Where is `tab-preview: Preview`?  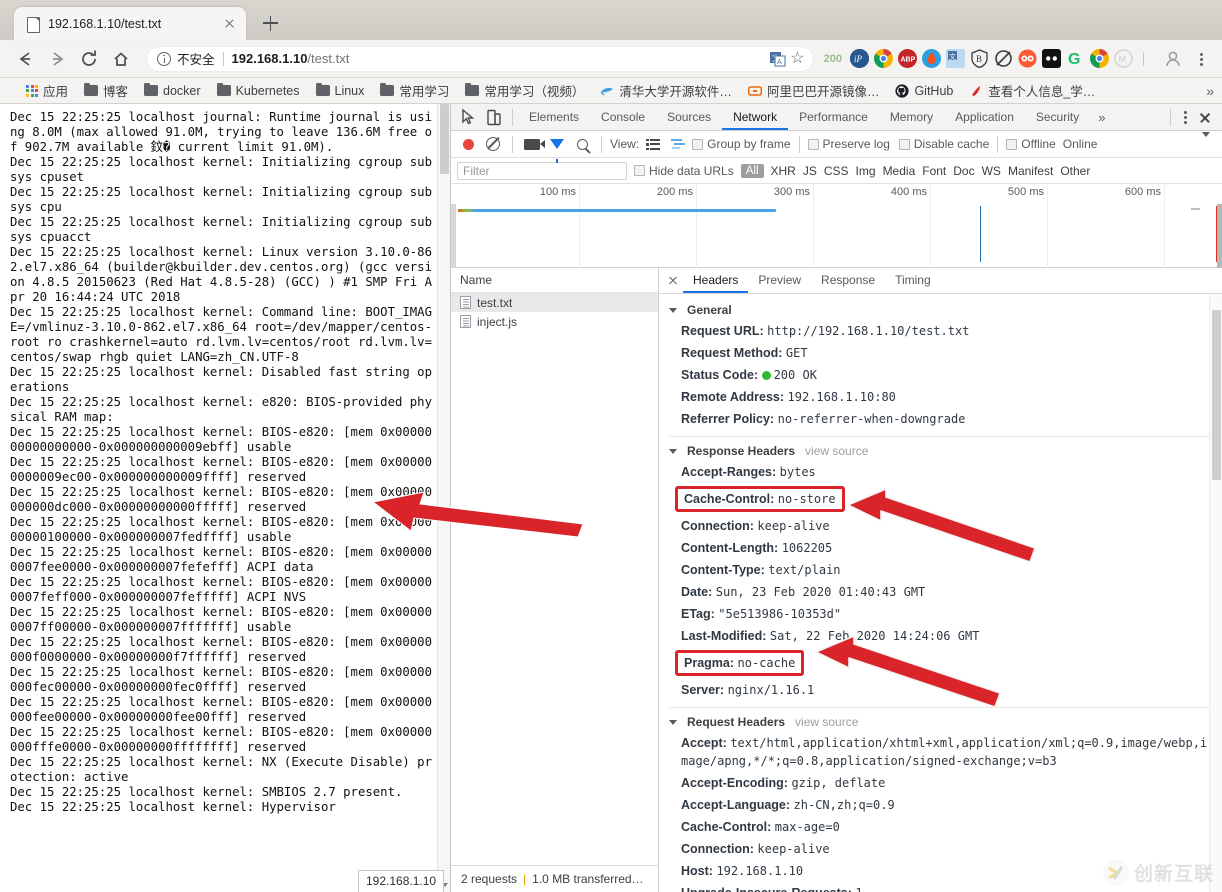
tab-preview: Preview is located at coordinates (779, 280).